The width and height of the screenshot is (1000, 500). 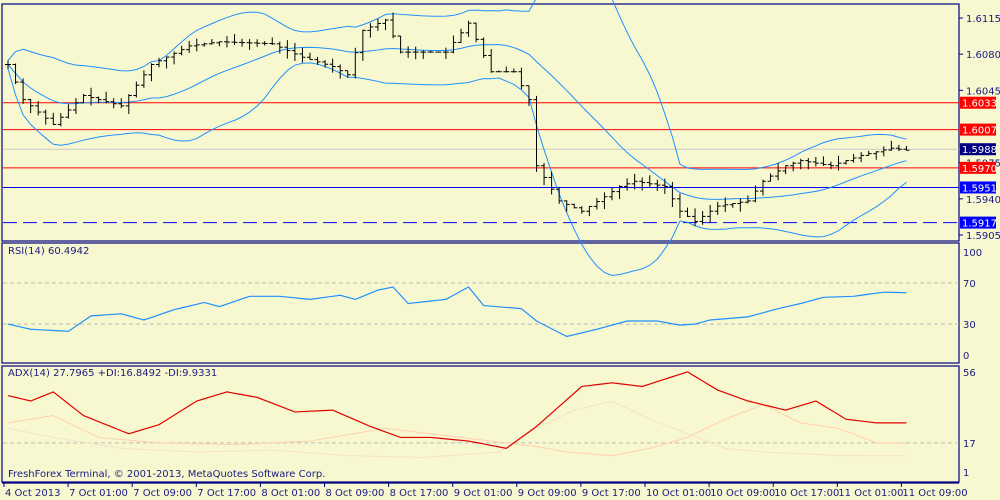 What do you see at coordinates (226, 493) in the screenshot?
I see `x-tick-label: 7 Oct 17:00` at bounding box center [226, 493].